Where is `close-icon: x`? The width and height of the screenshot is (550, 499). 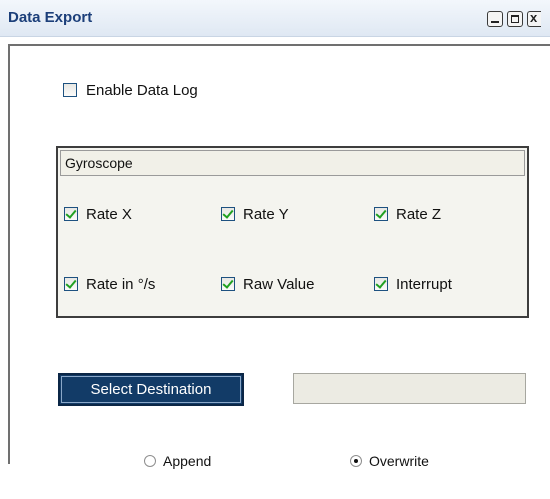 close-icon: x is located at coordinates (534, 17).